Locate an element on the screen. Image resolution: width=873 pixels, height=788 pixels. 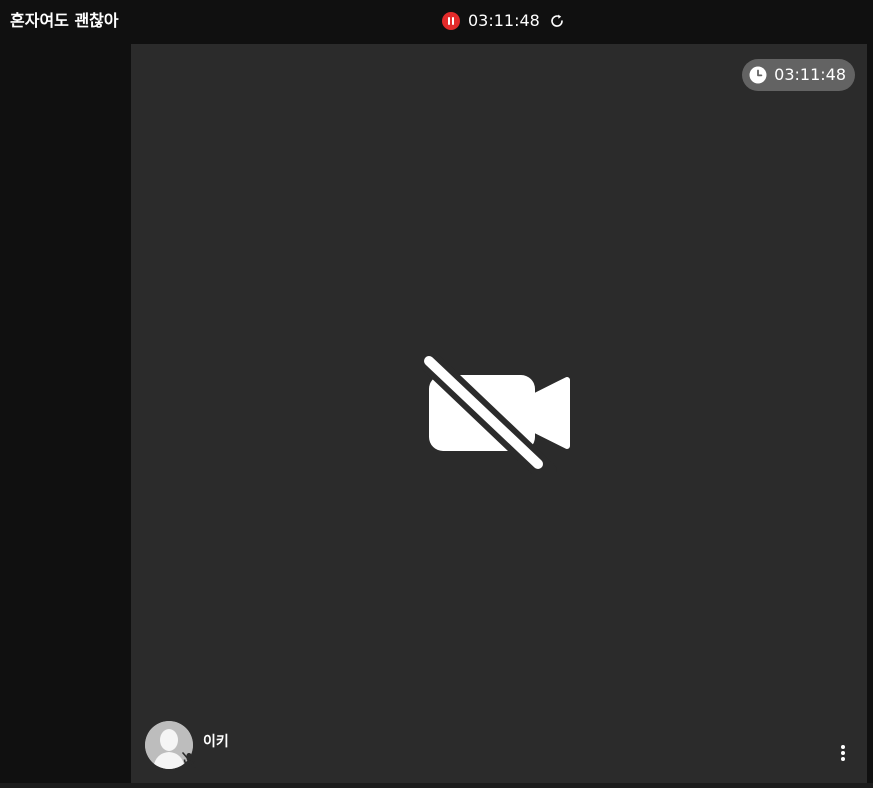
more-options-button is located at coordinates (843, 753).